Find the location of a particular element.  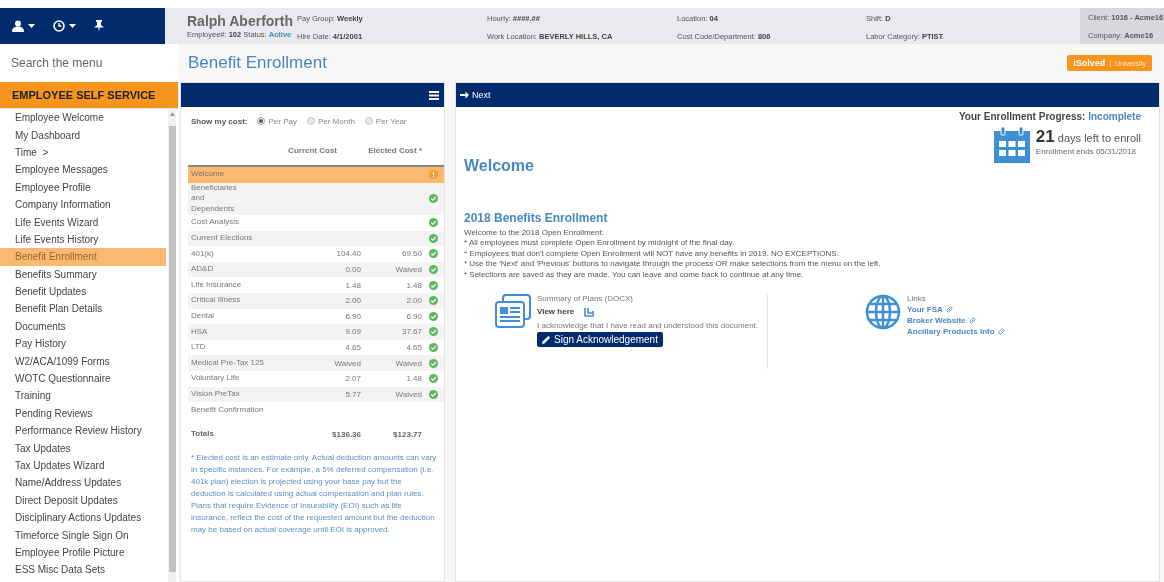

total-current: $136.36 is located at coordinates (346, 435).